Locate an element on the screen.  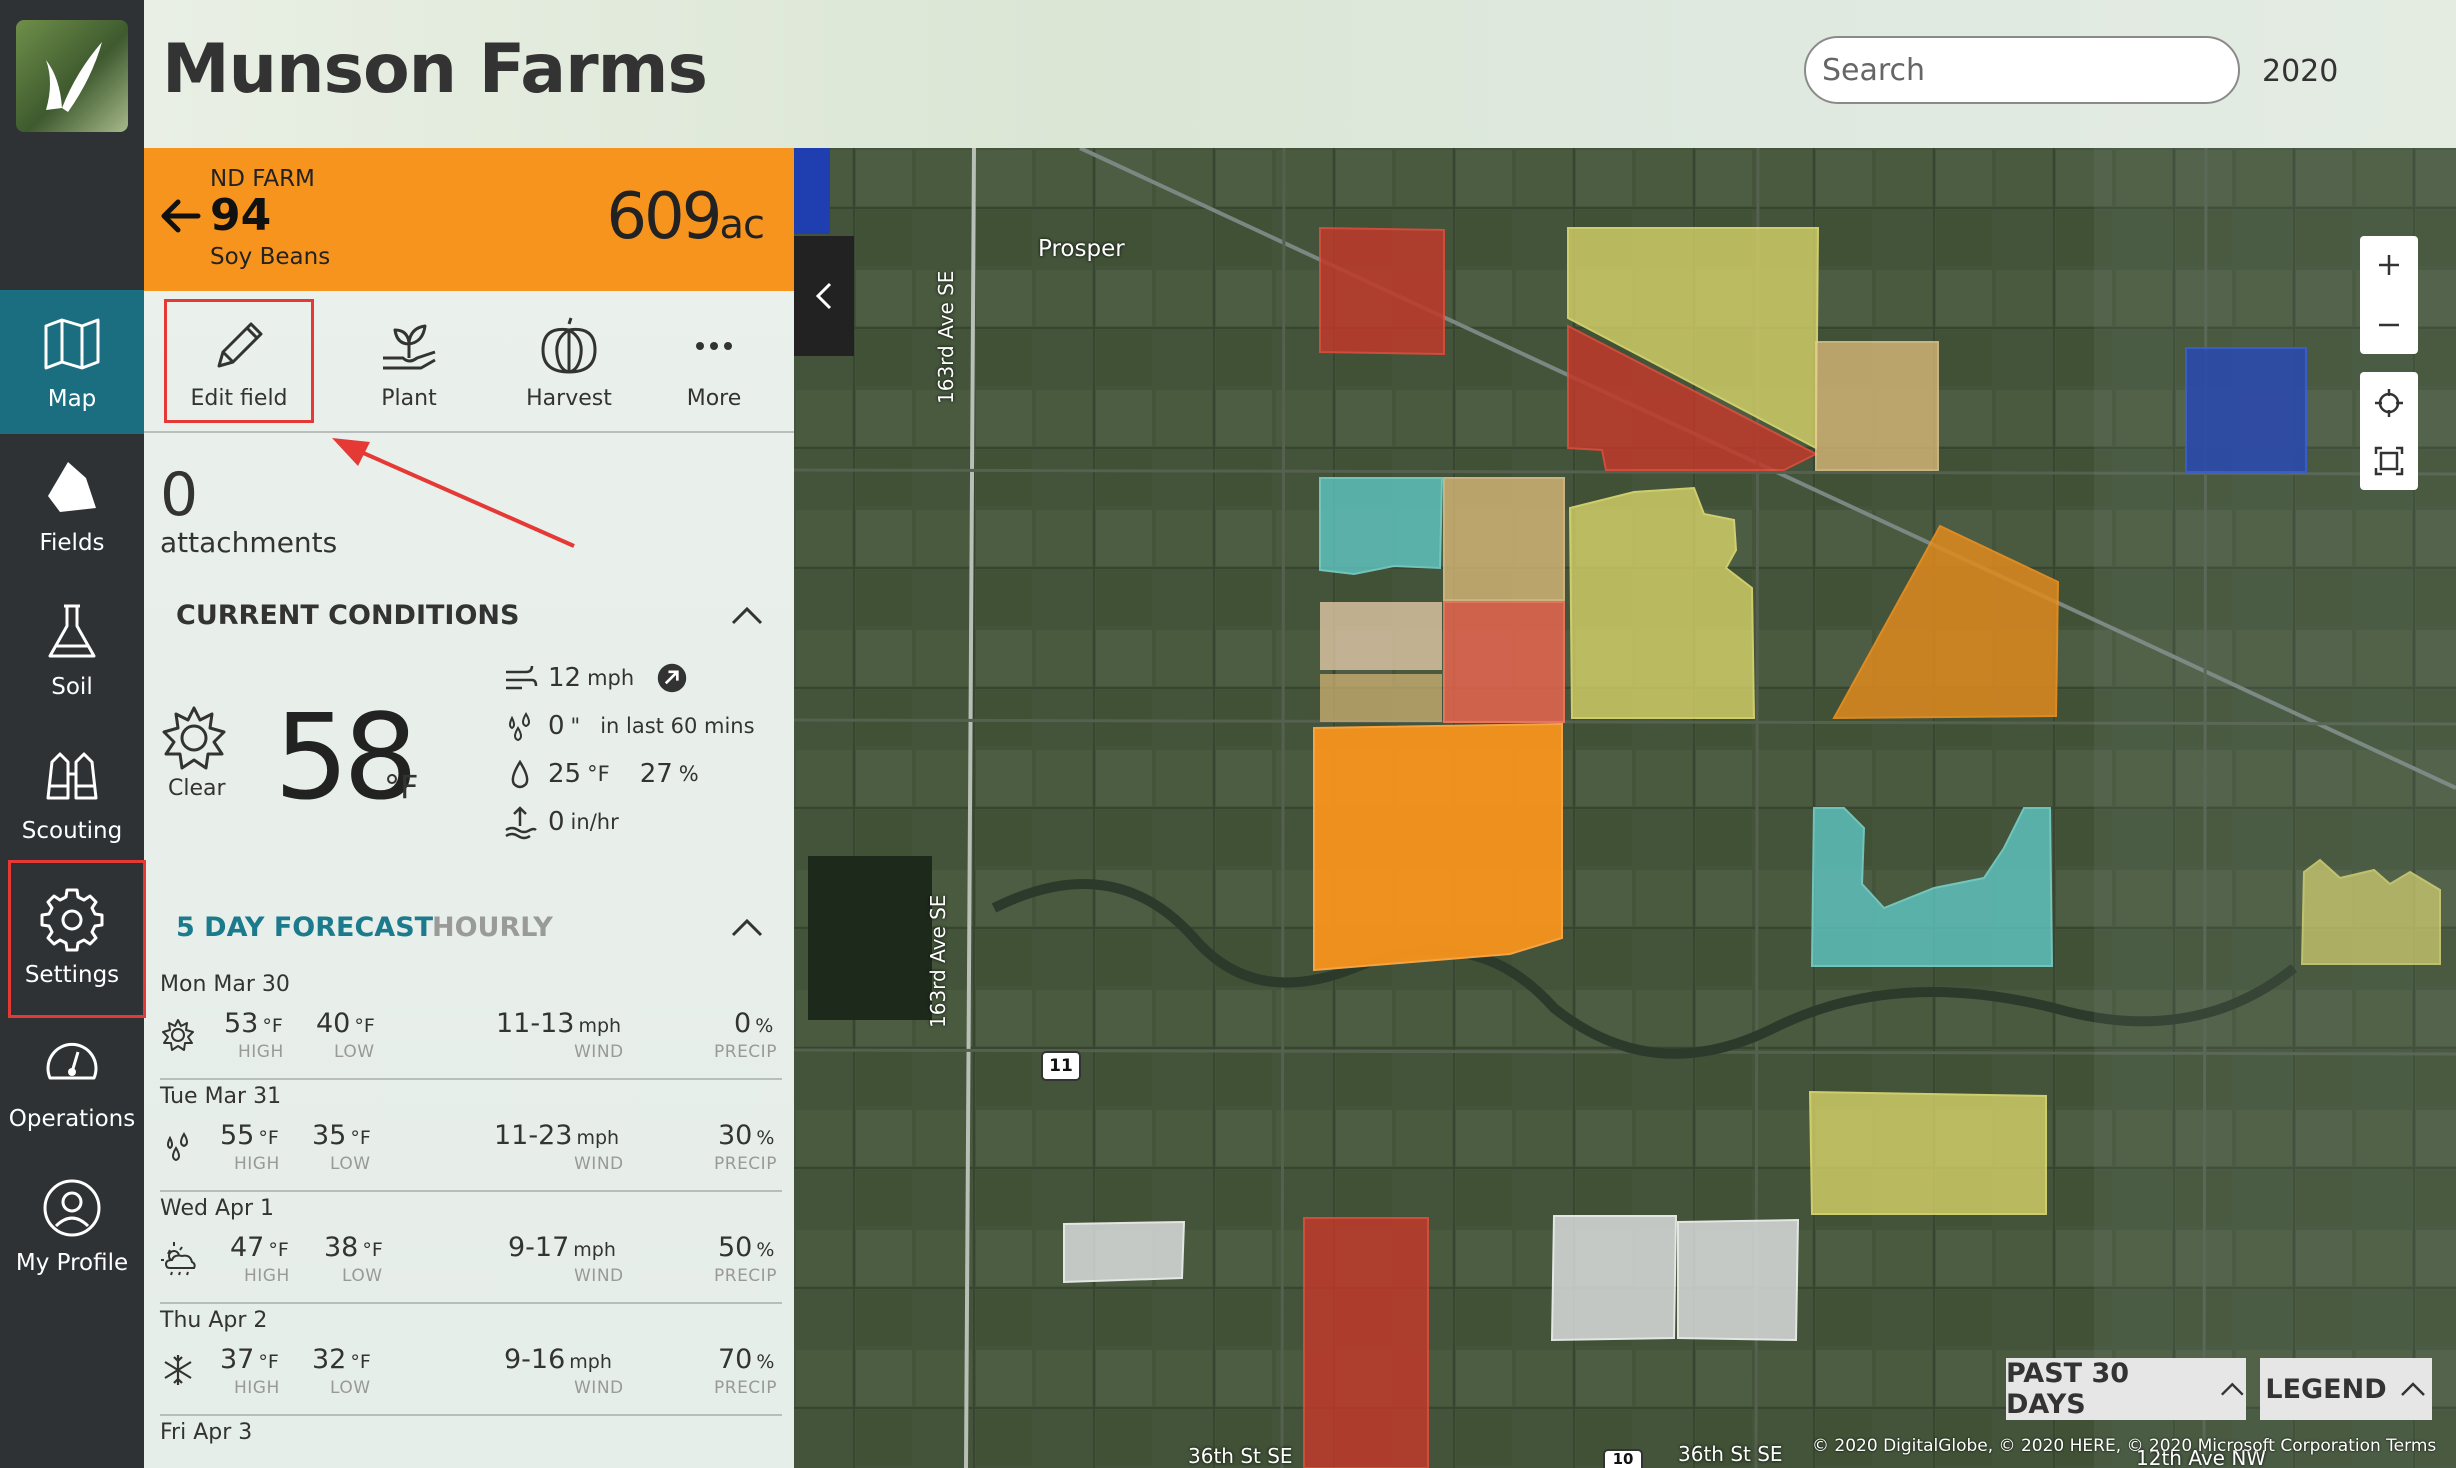
partly-cloudy-icon is located at coordinates (178, 1259).